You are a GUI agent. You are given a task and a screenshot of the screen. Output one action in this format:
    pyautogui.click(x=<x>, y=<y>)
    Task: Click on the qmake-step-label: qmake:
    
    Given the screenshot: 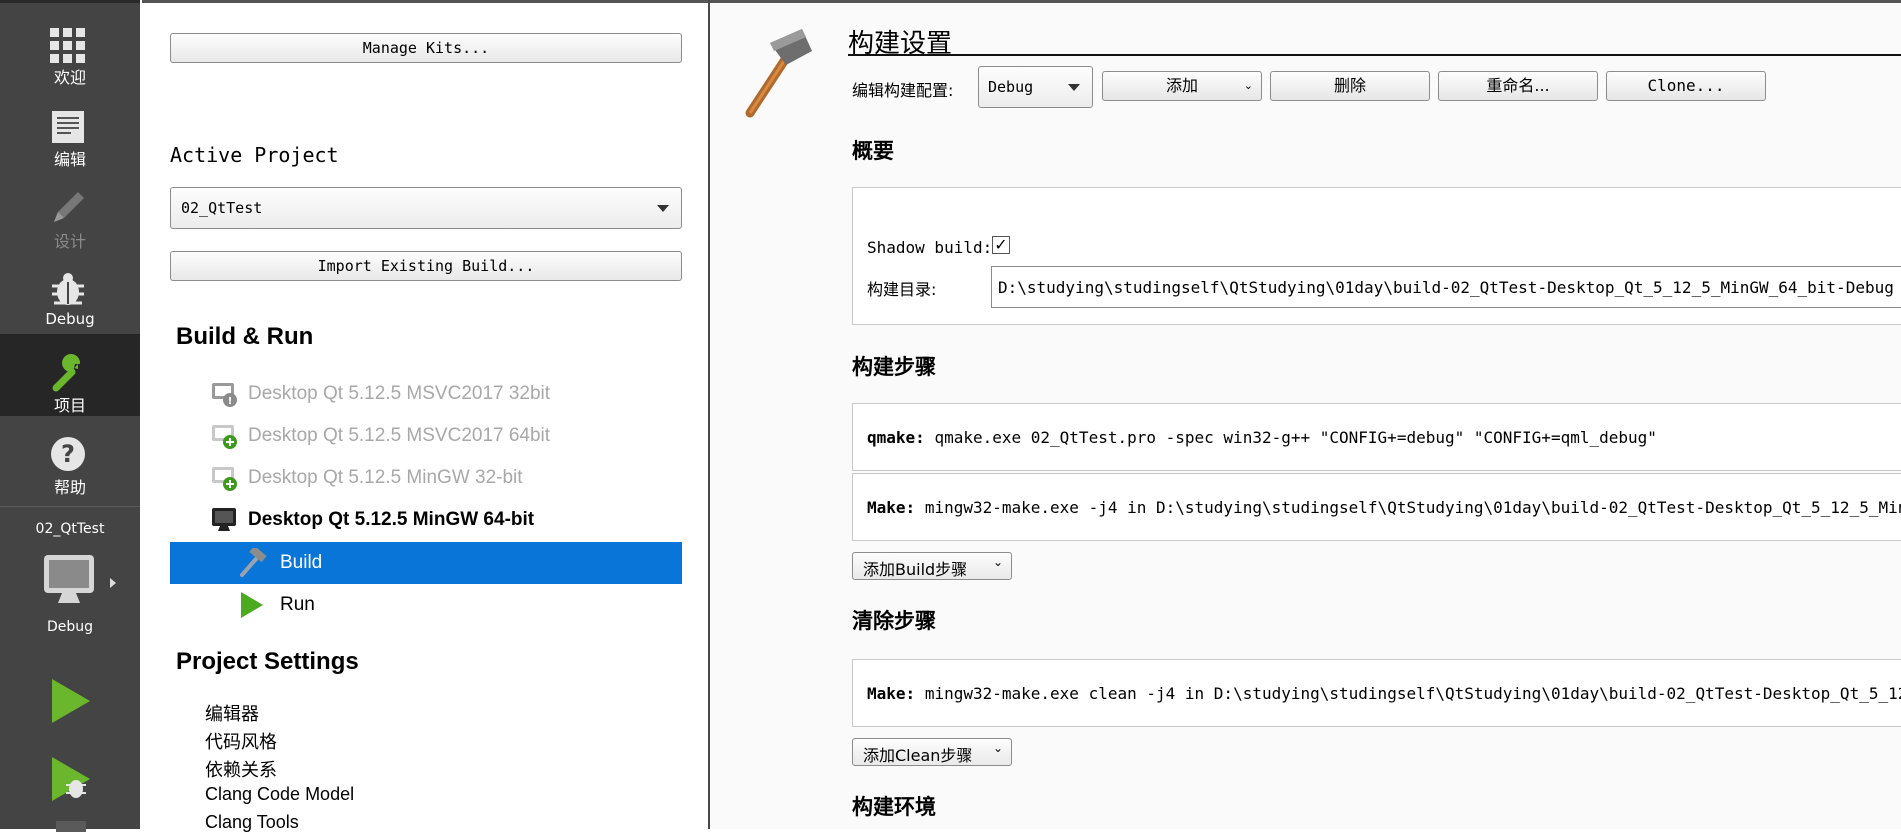 What is the action you would take?
    pyautogui.click(x=896, y=437)
    